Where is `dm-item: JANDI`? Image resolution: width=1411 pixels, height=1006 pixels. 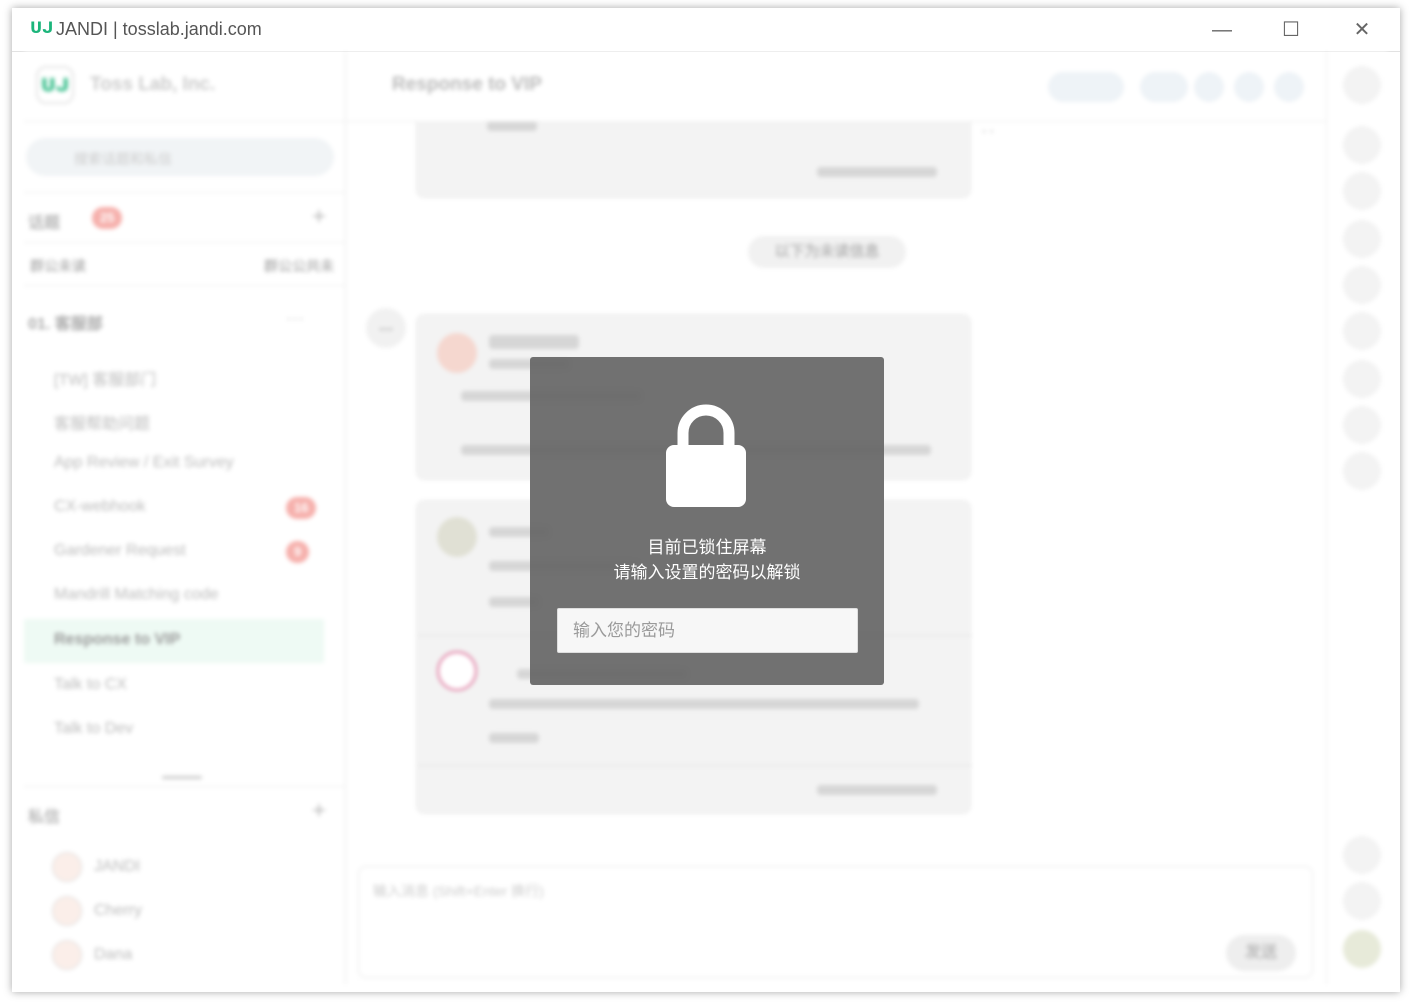 dm-item: JANDI is located at coordinates (185, 868).